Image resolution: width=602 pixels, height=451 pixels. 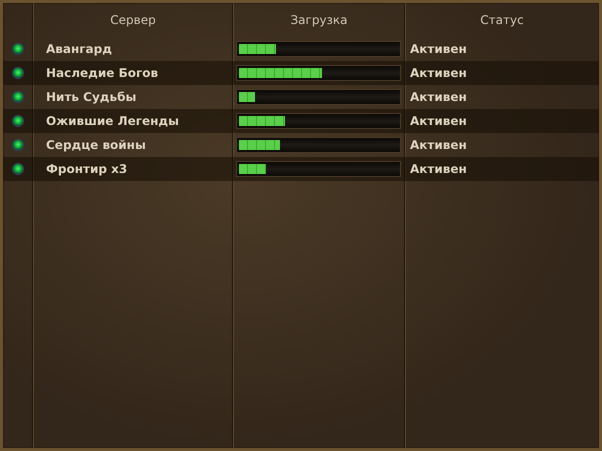 I want to click on server-name: Фронтир x3, so click(x=86, y=169).